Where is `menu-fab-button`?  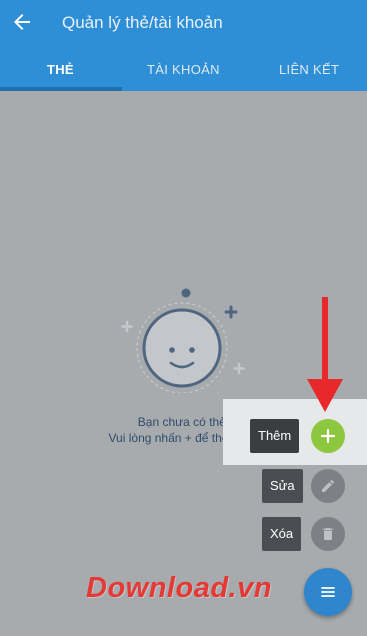 menu-fab-button is located at coordinates (328, 592).